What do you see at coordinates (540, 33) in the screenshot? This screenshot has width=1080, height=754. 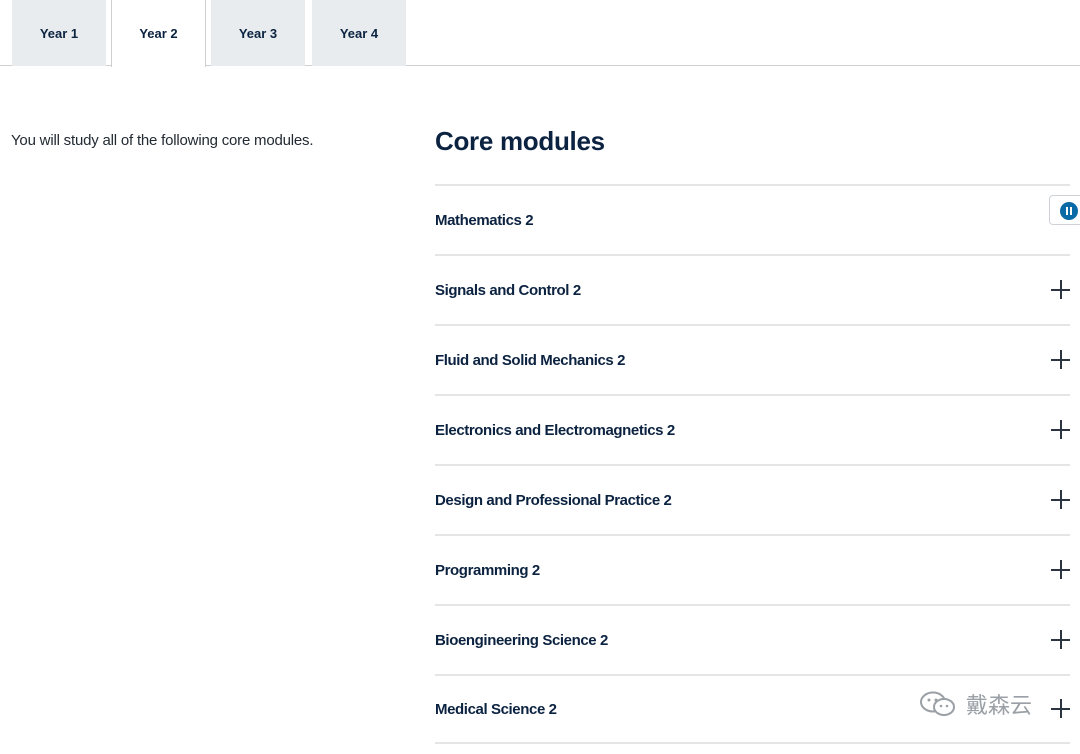 I see `year-tabs: Year 1 Year 2 Year 3 Year 4` at bounding box center [540, 33].